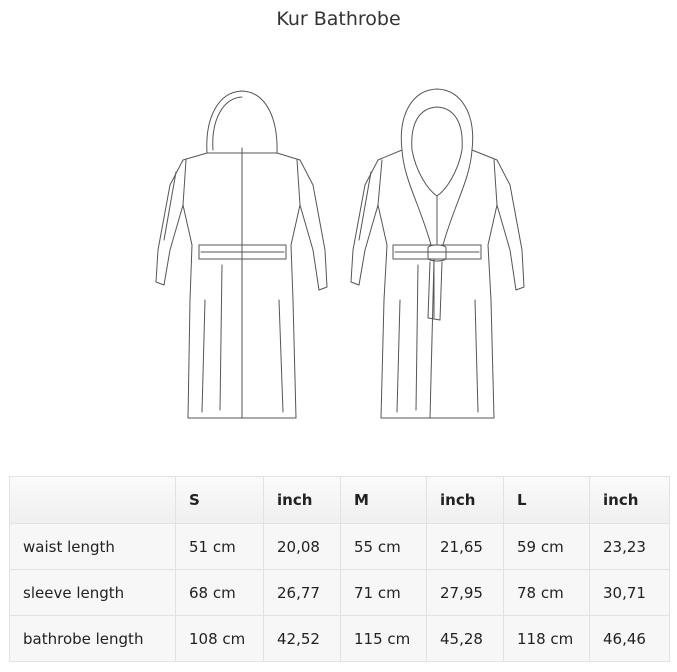  I want to click on table-header-row: S inch M inch L inch, so click(339, 500).